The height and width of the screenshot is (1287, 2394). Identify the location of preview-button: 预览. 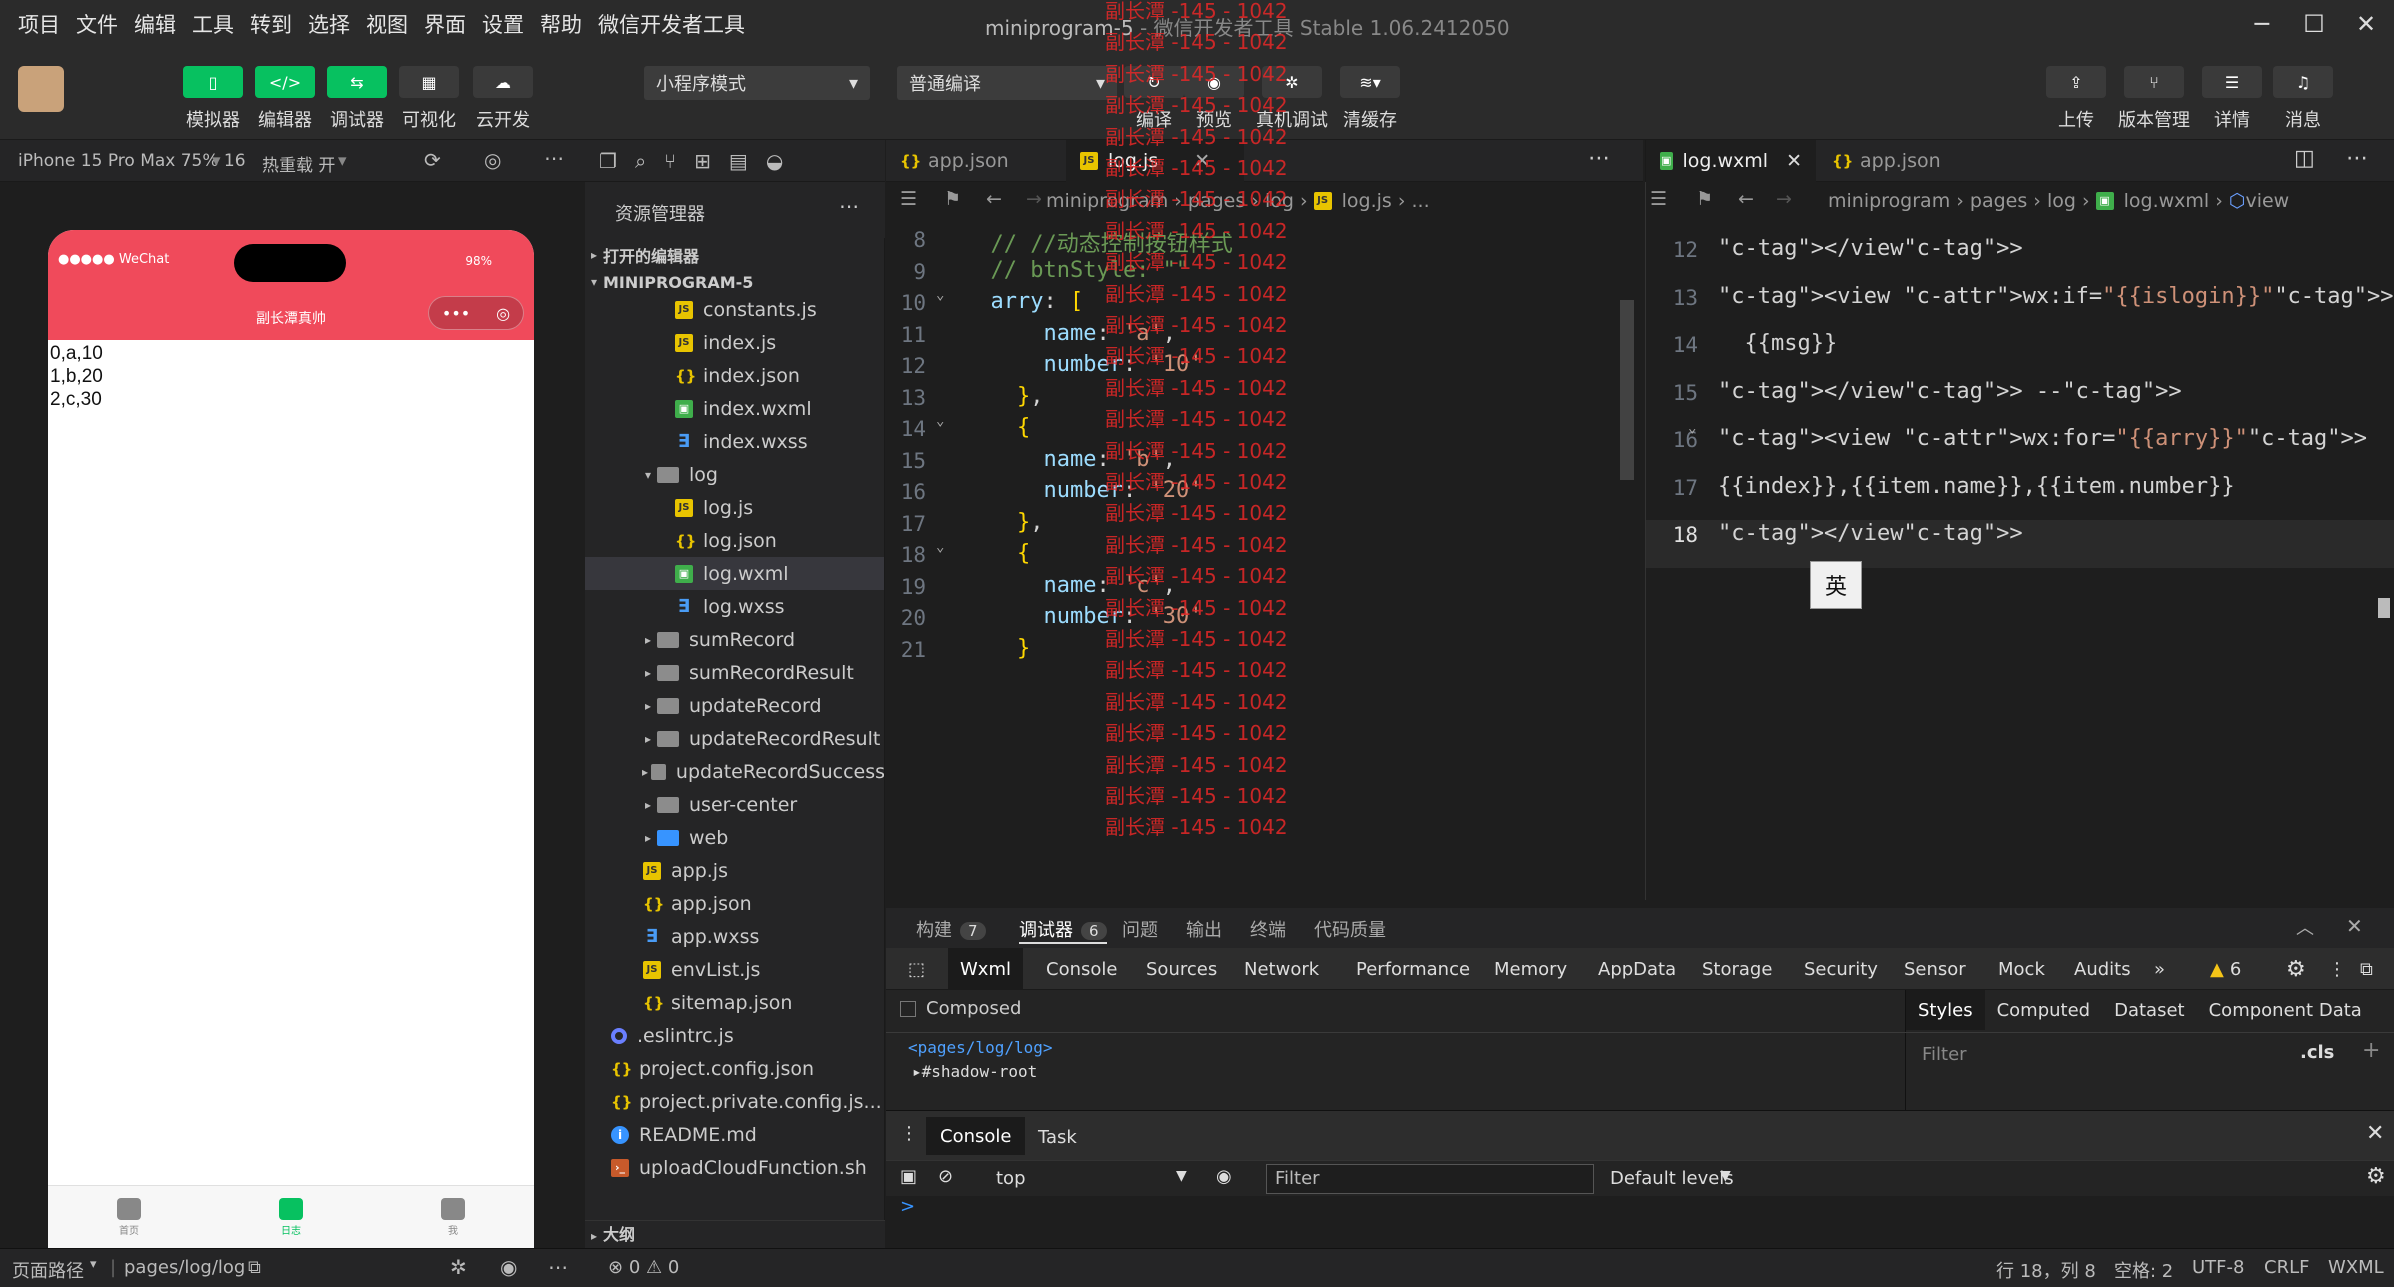
(1214, 119).